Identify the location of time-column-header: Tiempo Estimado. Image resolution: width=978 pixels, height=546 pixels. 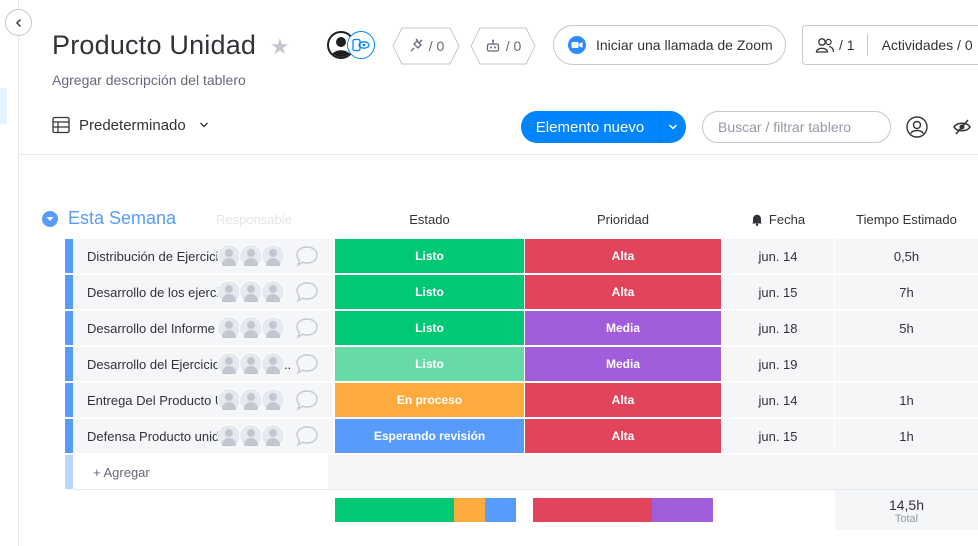
(906, 219).